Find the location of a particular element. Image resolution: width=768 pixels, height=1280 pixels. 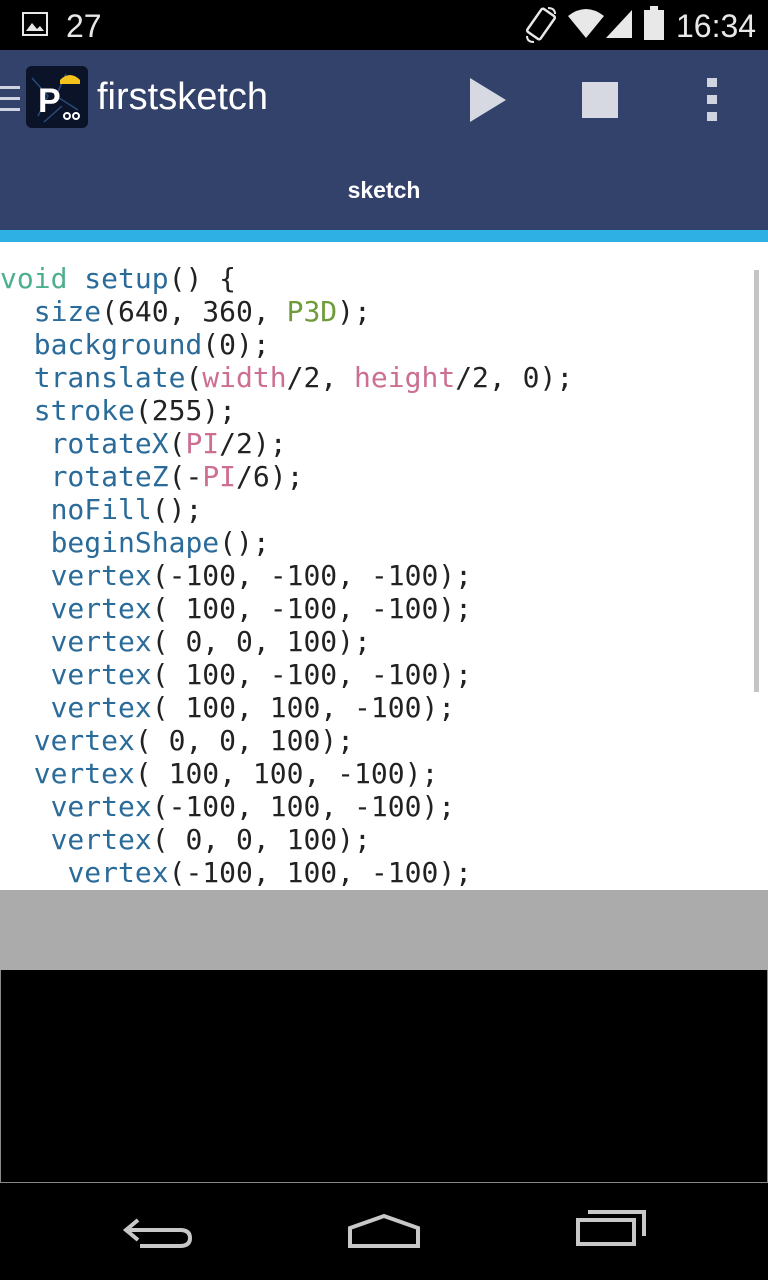

tab-indicator is located at coordinates (384, 236).